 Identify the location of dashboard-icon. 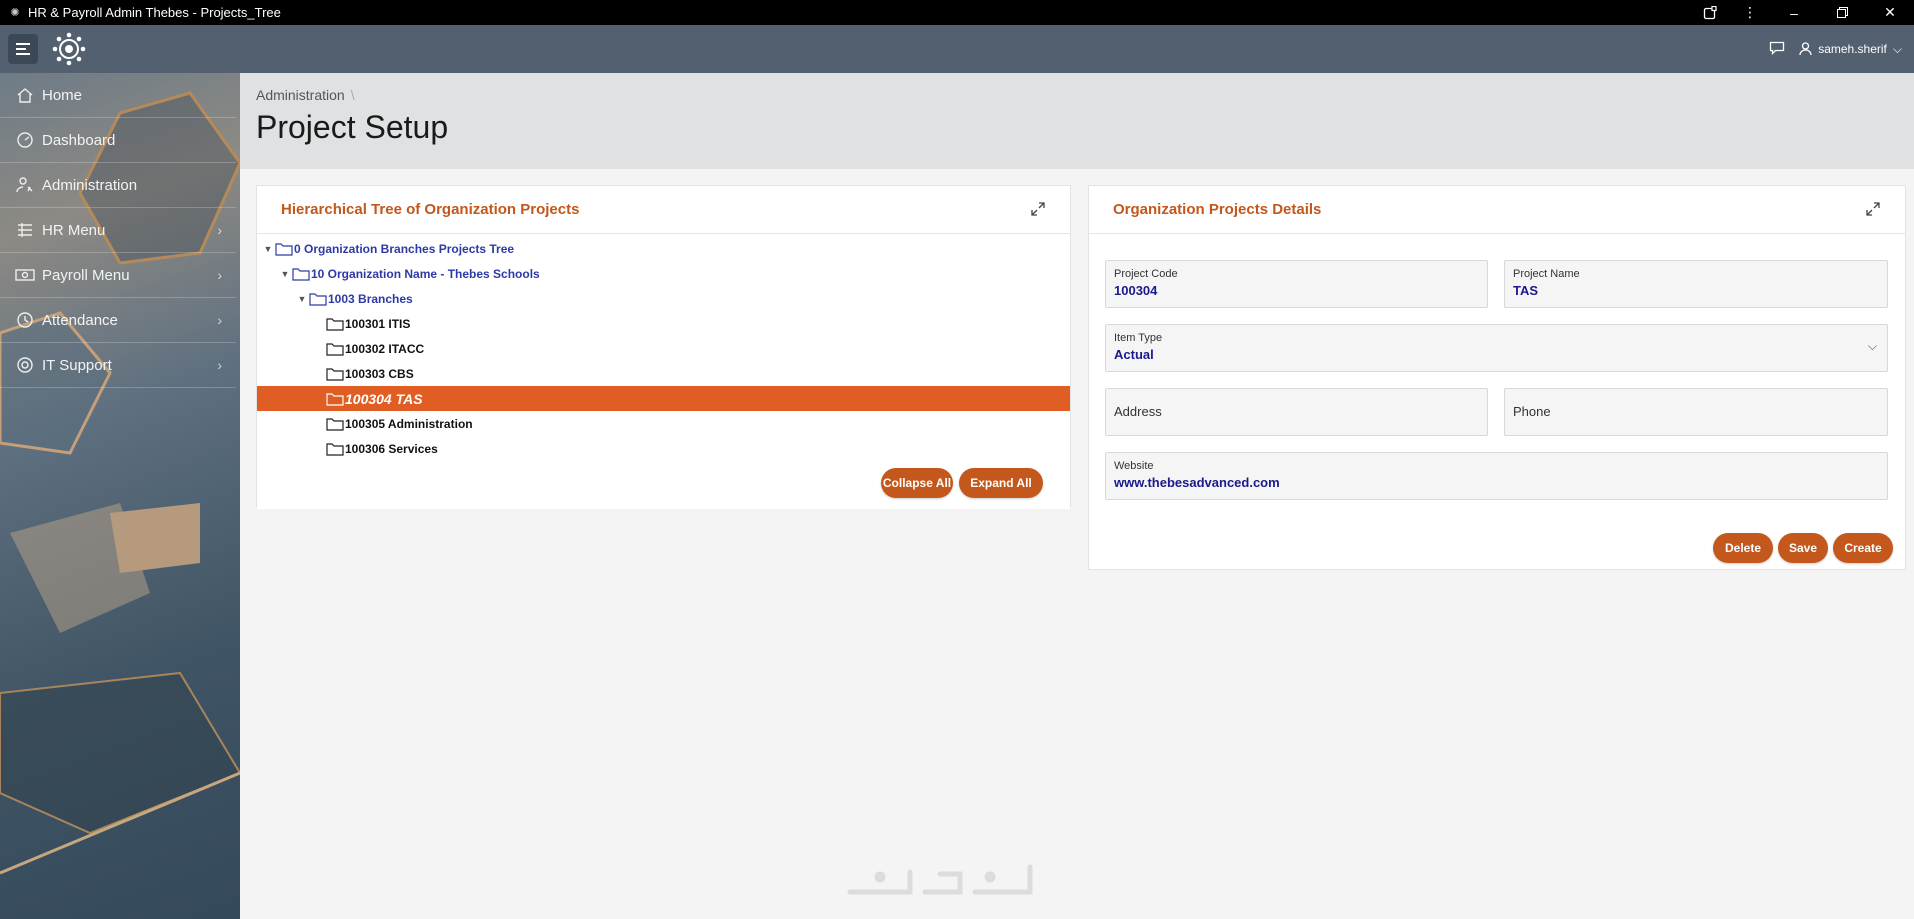
(25, 140).